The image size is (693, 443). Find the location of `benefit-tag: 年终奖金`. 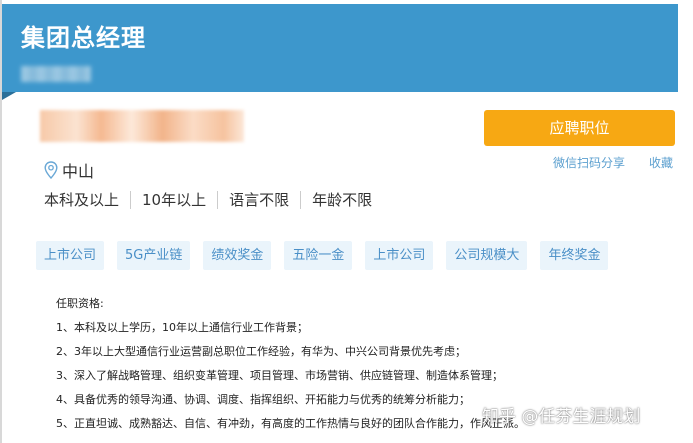

benefit-tag: 年终奖金 is located at coordinates (574, 255).